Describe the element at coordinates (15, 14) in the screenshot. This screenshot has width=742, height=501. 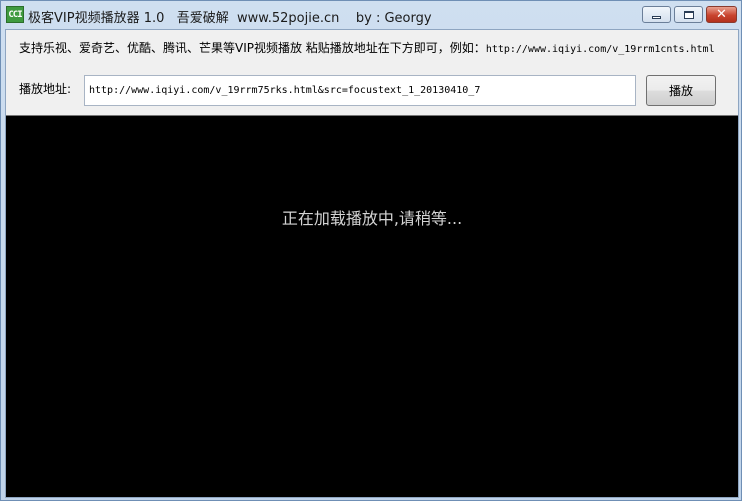
I see `app-logo-icon: CCI` at that location.